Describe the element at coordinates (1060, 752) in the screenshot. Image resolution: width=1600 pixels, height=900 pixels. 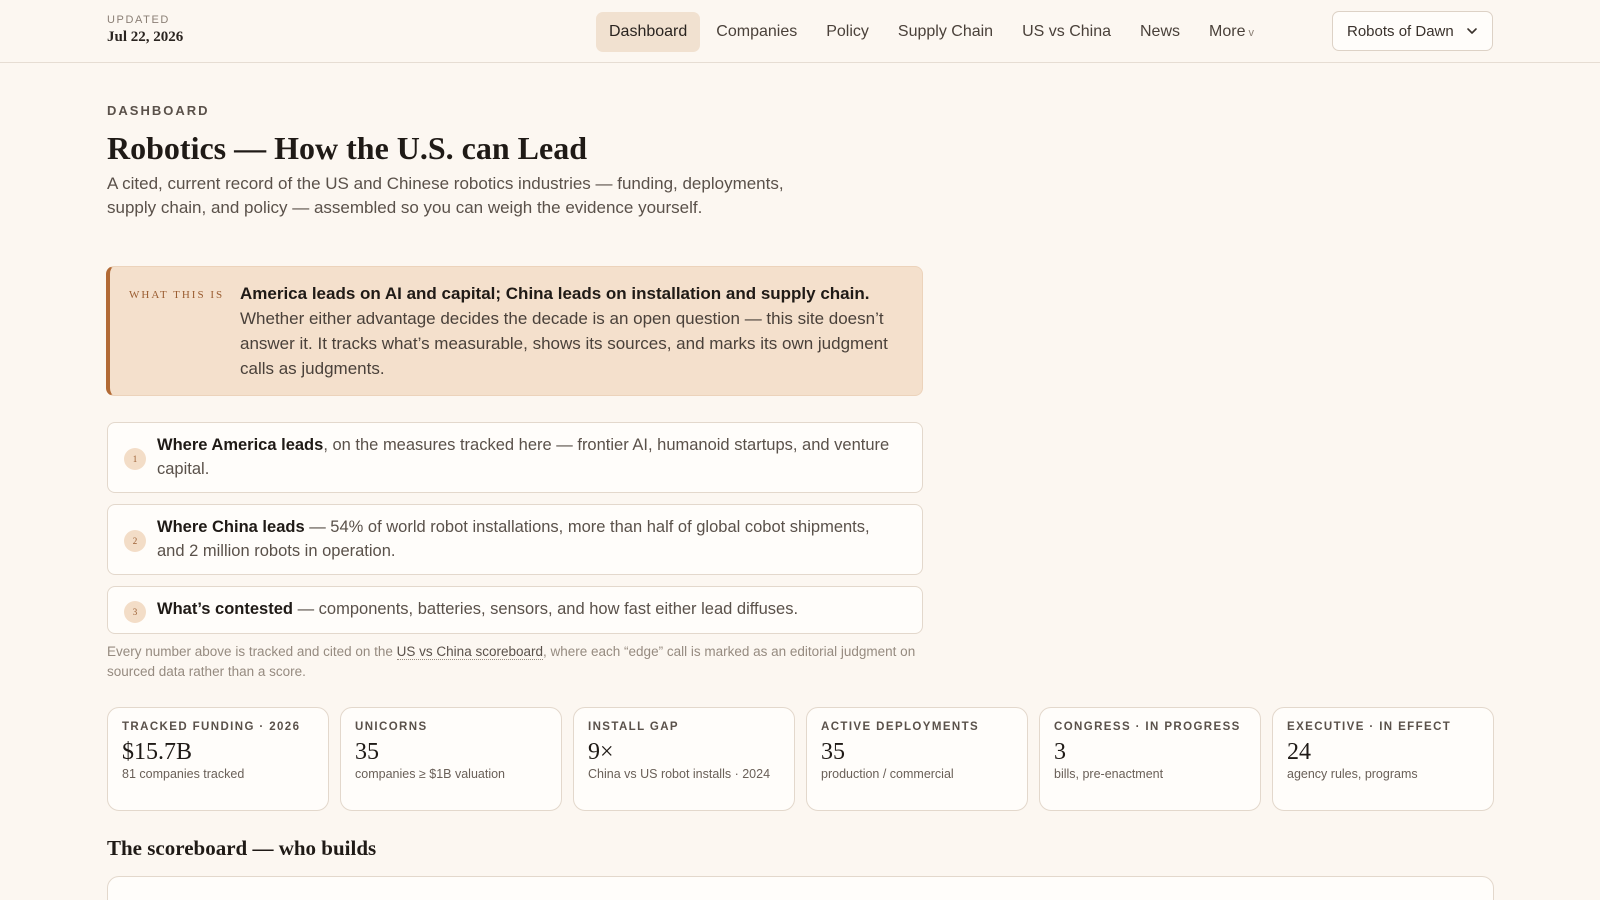
I see `stat-value: 3` at that location.